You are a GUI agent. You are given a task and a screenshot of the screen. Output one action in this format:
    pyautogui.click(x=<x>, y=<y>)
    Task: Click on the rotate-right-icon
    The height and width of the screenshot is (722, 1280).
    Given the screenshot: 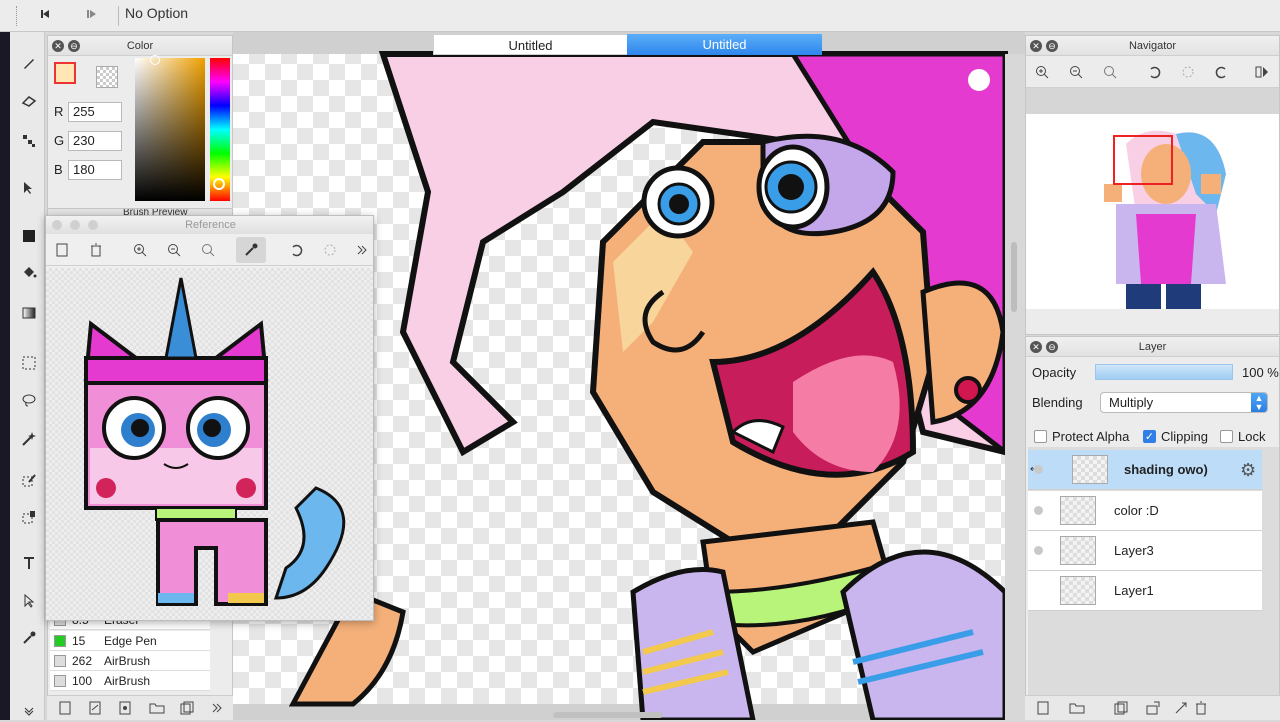 What is the action you would take?
    pyautogui.click(x=1222, y=72)
    